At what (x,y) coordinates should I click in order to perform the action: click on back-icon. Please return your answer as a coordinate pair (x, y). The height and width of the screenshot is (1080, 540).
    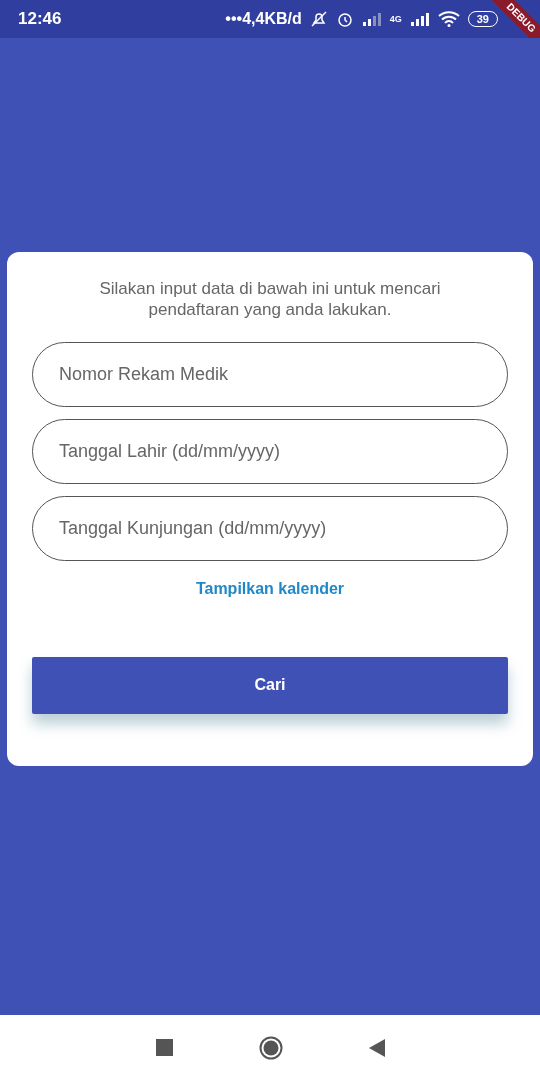
    Looking at the image, I should click on (376, 1047).